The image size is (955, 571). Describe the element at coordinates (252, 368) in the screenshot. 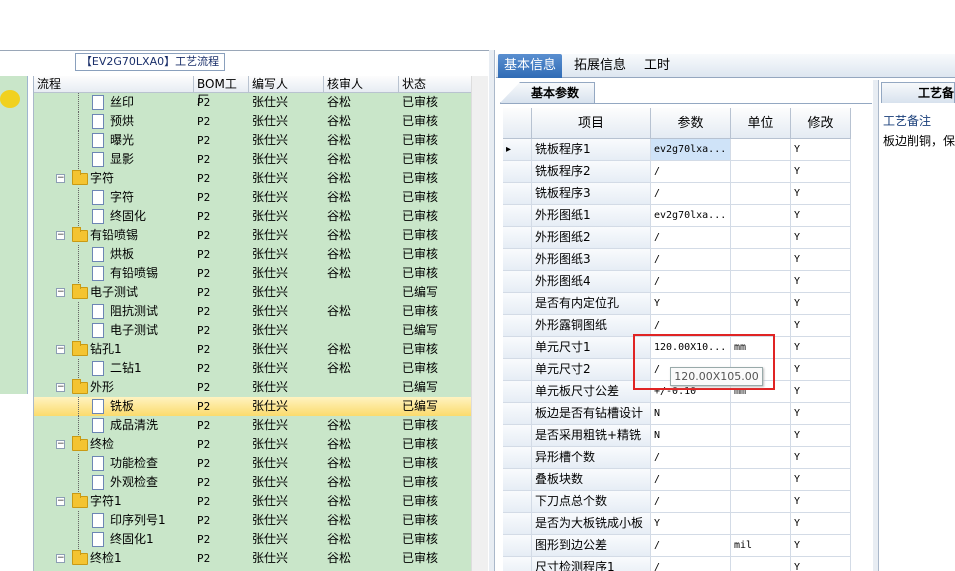

I see `tree-leaf-row: 二钻1 P2 张仕兴 谷松 已审核` at that location.